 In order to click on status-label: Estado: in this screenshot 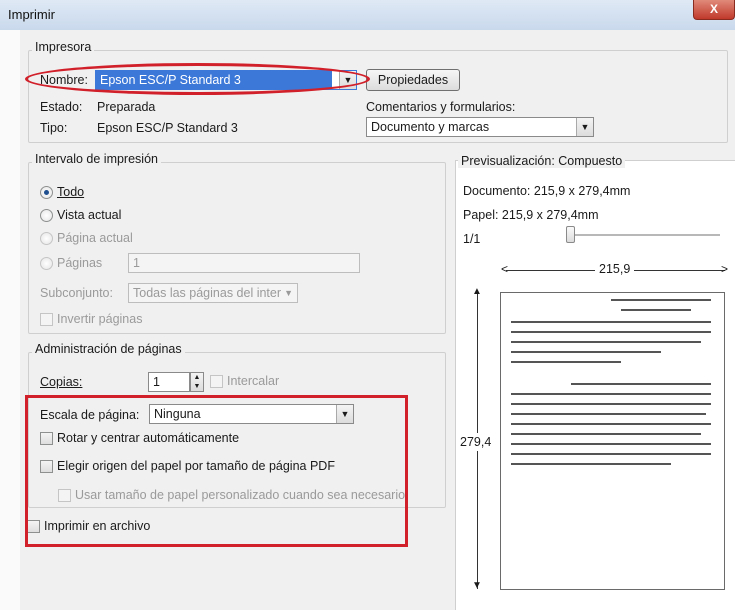, I will do `click(61, 107)`.